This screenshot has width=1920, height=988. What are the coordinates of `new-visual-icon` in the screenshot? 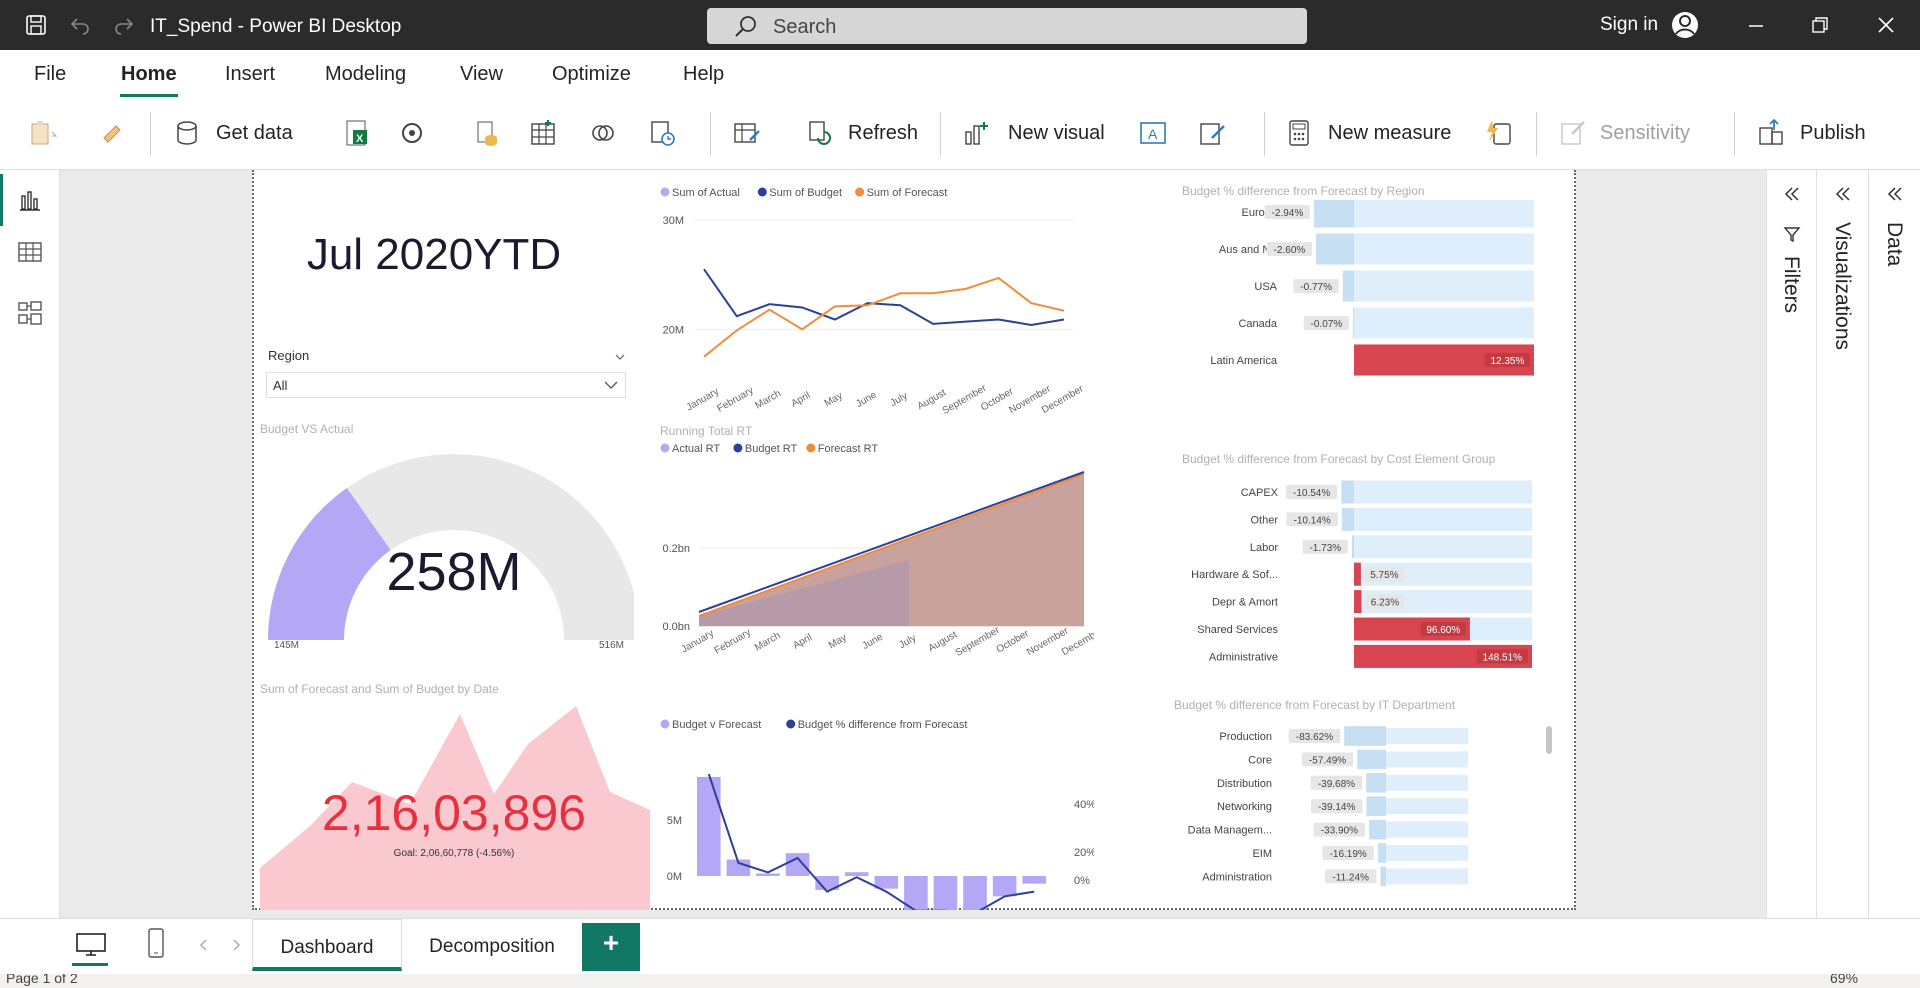 It's located at (977, 133).